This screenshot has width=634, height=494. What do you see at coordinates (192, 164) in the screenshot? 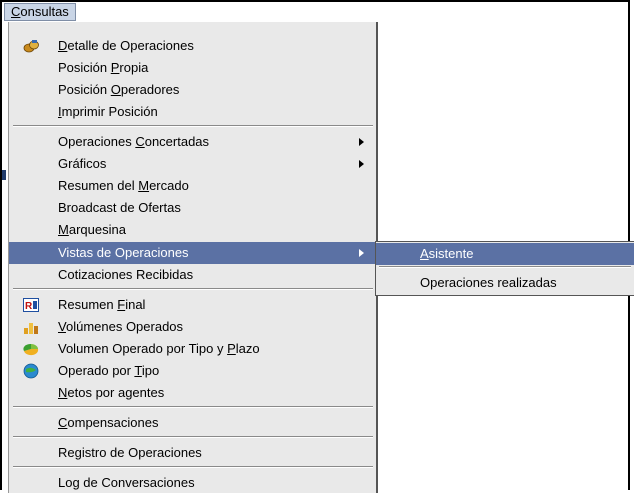
I see `menu-item-graficos: Gráficos` at bounding box center [192, 164].